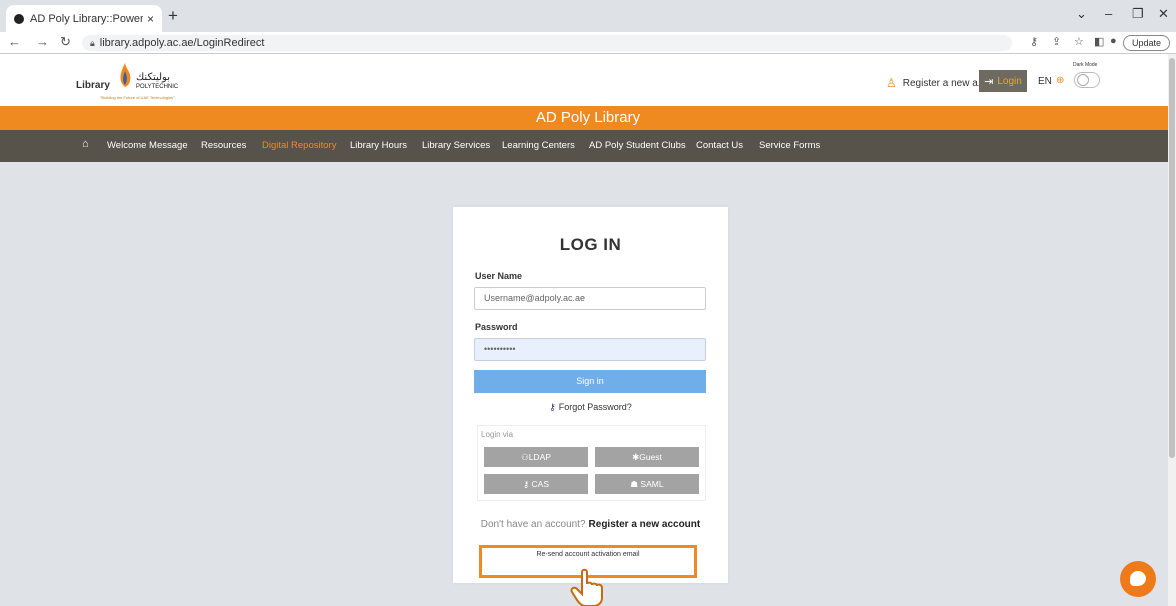 The width and height of the screenshot is (1176, 606). Describe the element at coordinates (652, 484) in the screenshot. I see `saml-label: SAML` at that location.